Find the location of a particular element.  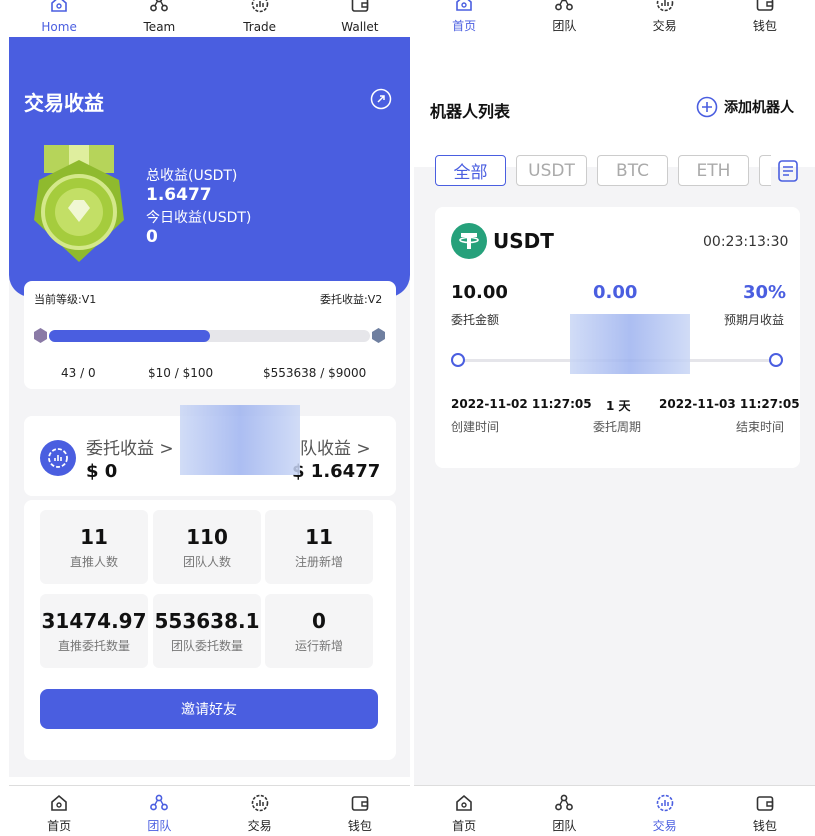

filter-usdt: USDT is located at coordinates (551, 170).